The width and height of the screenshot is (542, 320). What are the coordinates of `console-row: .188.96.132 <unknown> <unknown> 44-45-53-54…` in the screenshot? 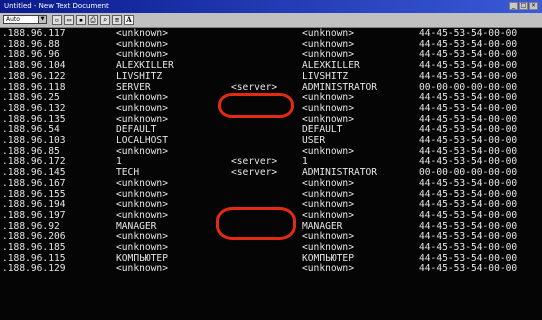 It's located at (271, 108).